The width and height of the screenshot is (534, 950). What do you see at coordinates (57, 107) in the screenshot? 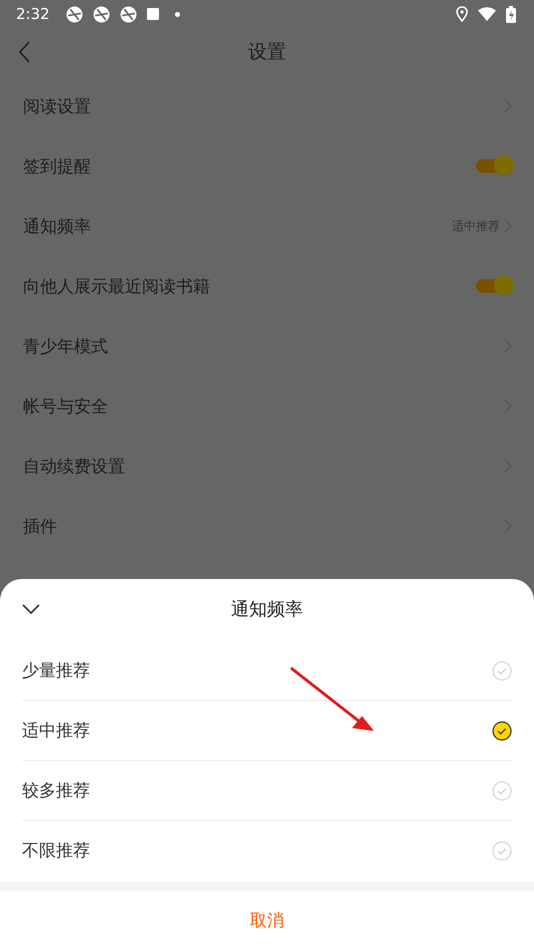
I see `setting-label: 阅读设置` at bounding box center [57, 107].